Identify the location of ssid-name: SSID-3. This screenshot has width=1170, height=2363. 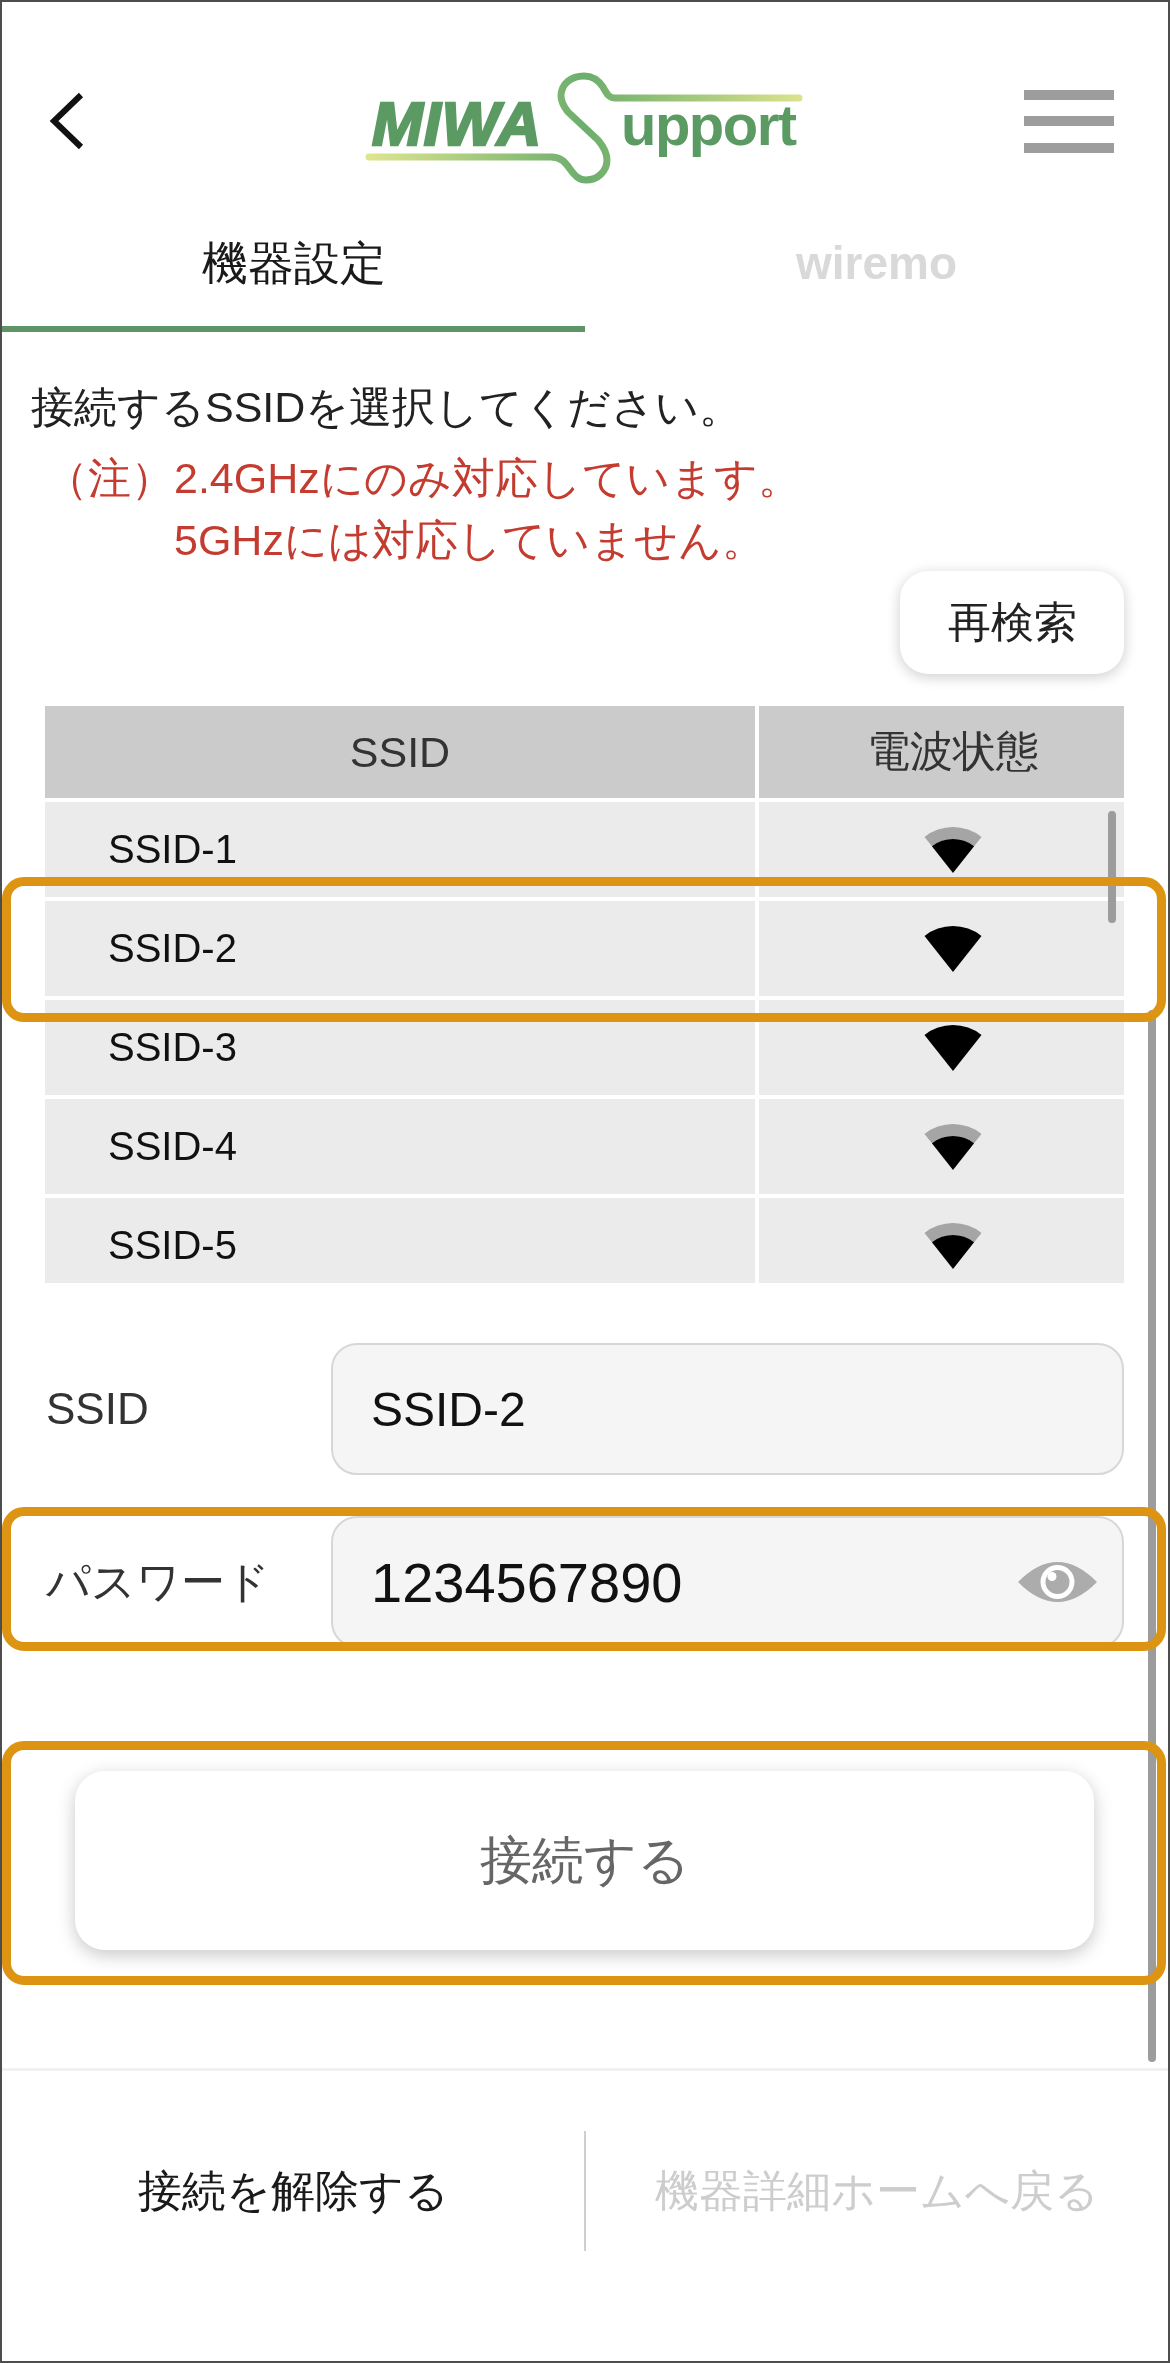
(172, 1047).